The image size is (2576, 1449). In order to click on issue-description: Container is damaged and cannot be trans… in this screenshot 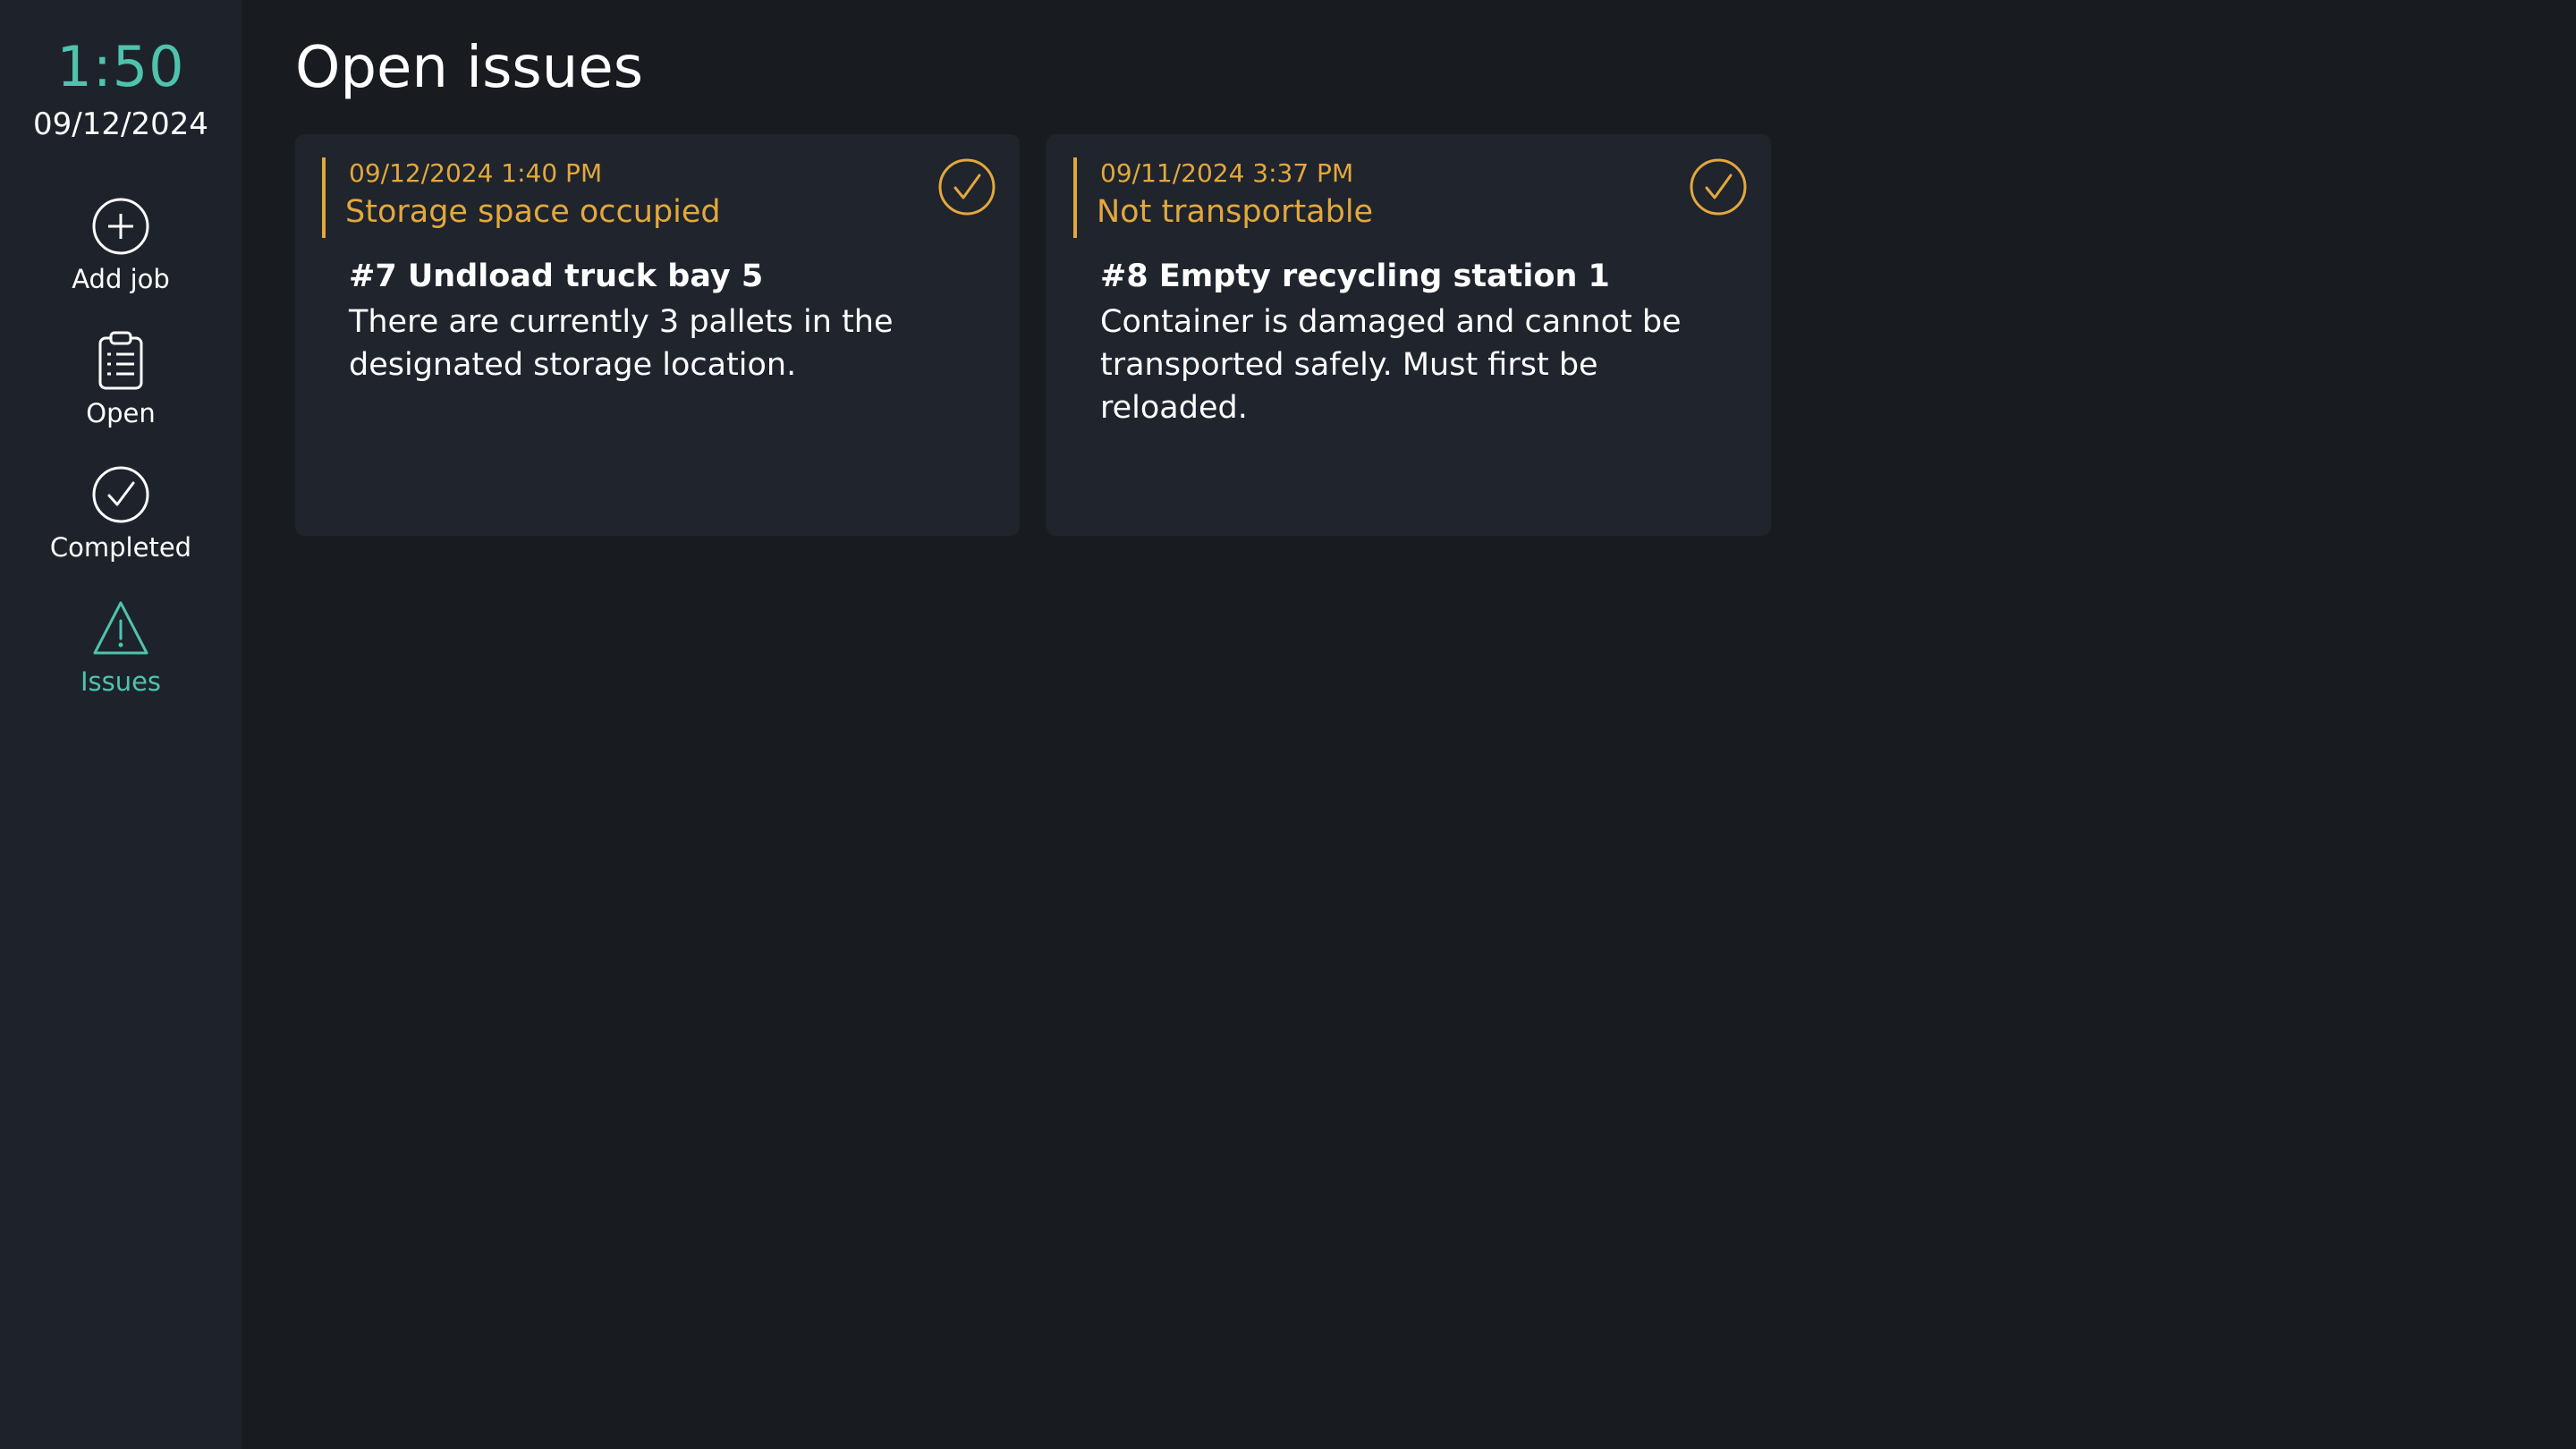, I will do `click(1391, 365)`.